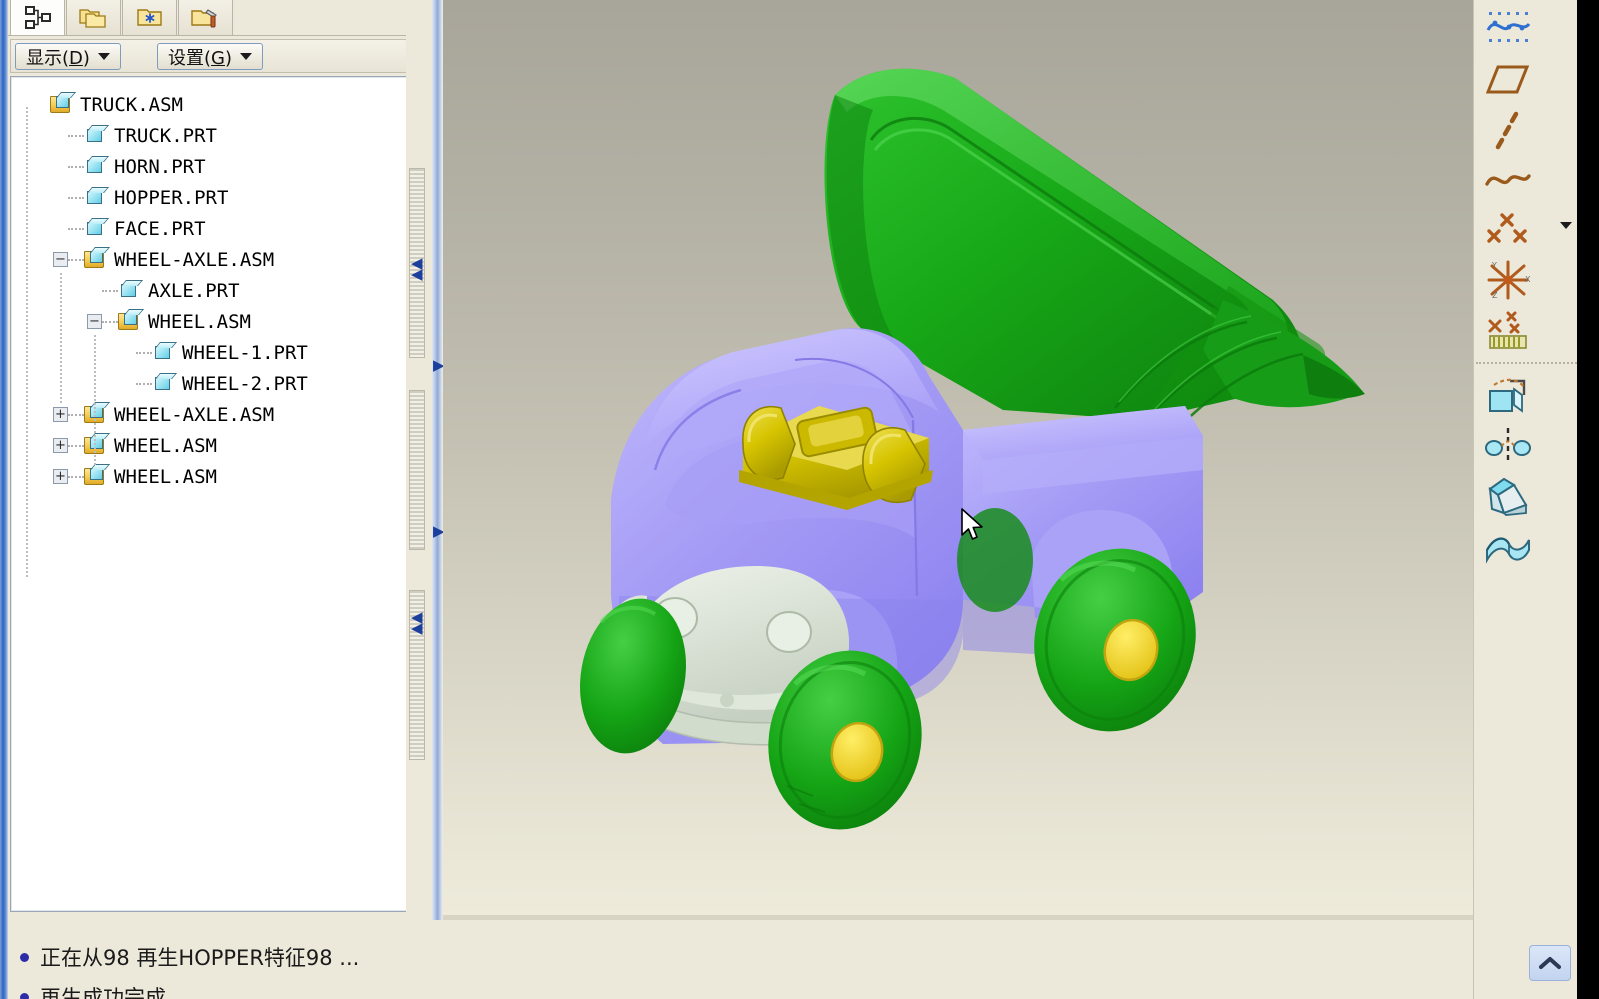  I want to click on extrude-surface-tool, so click(1508, 496).